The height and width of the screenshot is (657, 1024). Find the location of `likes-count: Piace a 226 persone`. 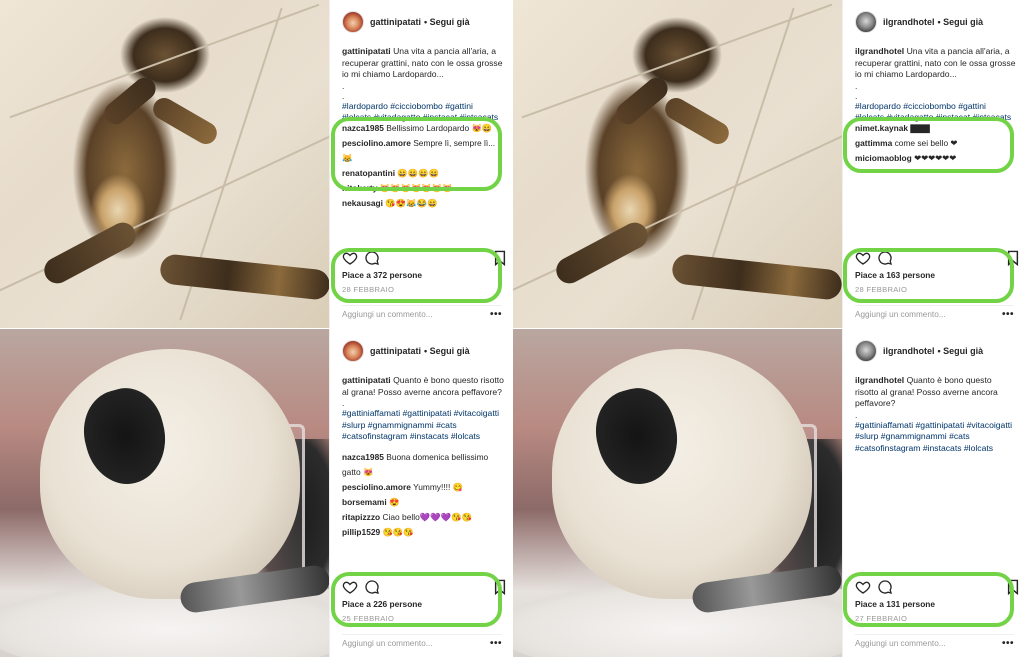

likes-count: Piace a 226 persone is located at coordinates (382, 604).